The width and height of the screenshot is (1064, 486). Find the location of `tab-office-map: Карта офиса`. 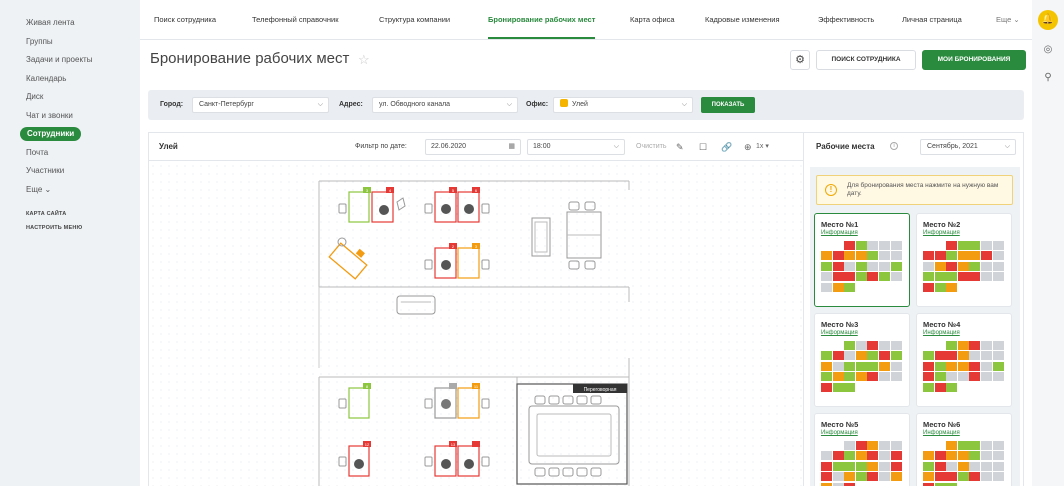

tab-office-map: Карта офиса is located at coordinates (652, 20).